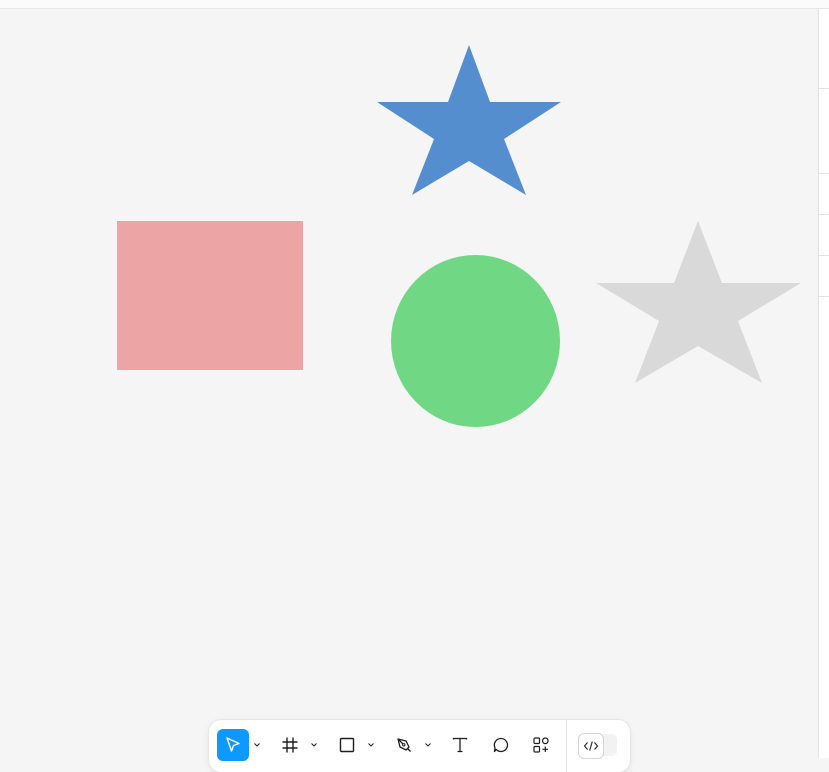 The height and width of the screenshot is (772, 829). I want to click on star-shape-grey, so click(698, 302).